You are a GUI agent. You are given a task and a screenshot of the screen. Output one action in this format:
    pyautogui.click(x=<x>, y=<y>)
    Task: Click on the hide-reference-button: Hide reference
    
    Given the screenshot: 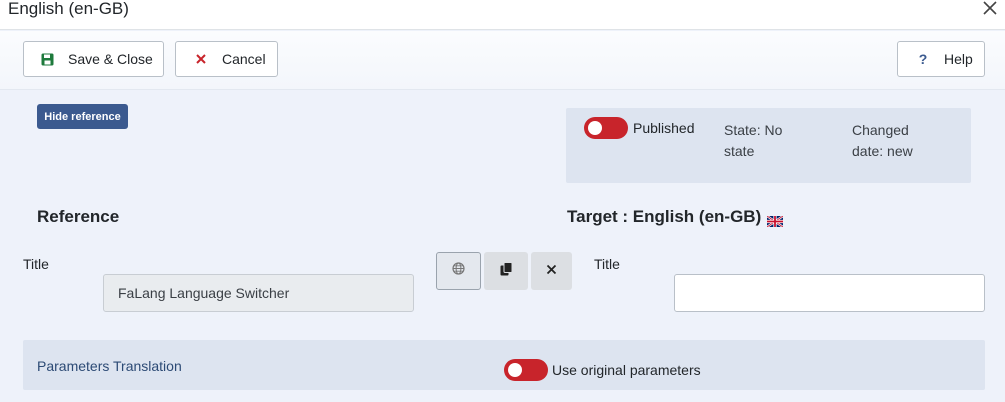 What is the action you would take?
    pyautogui.click(x=82, y=116)
    